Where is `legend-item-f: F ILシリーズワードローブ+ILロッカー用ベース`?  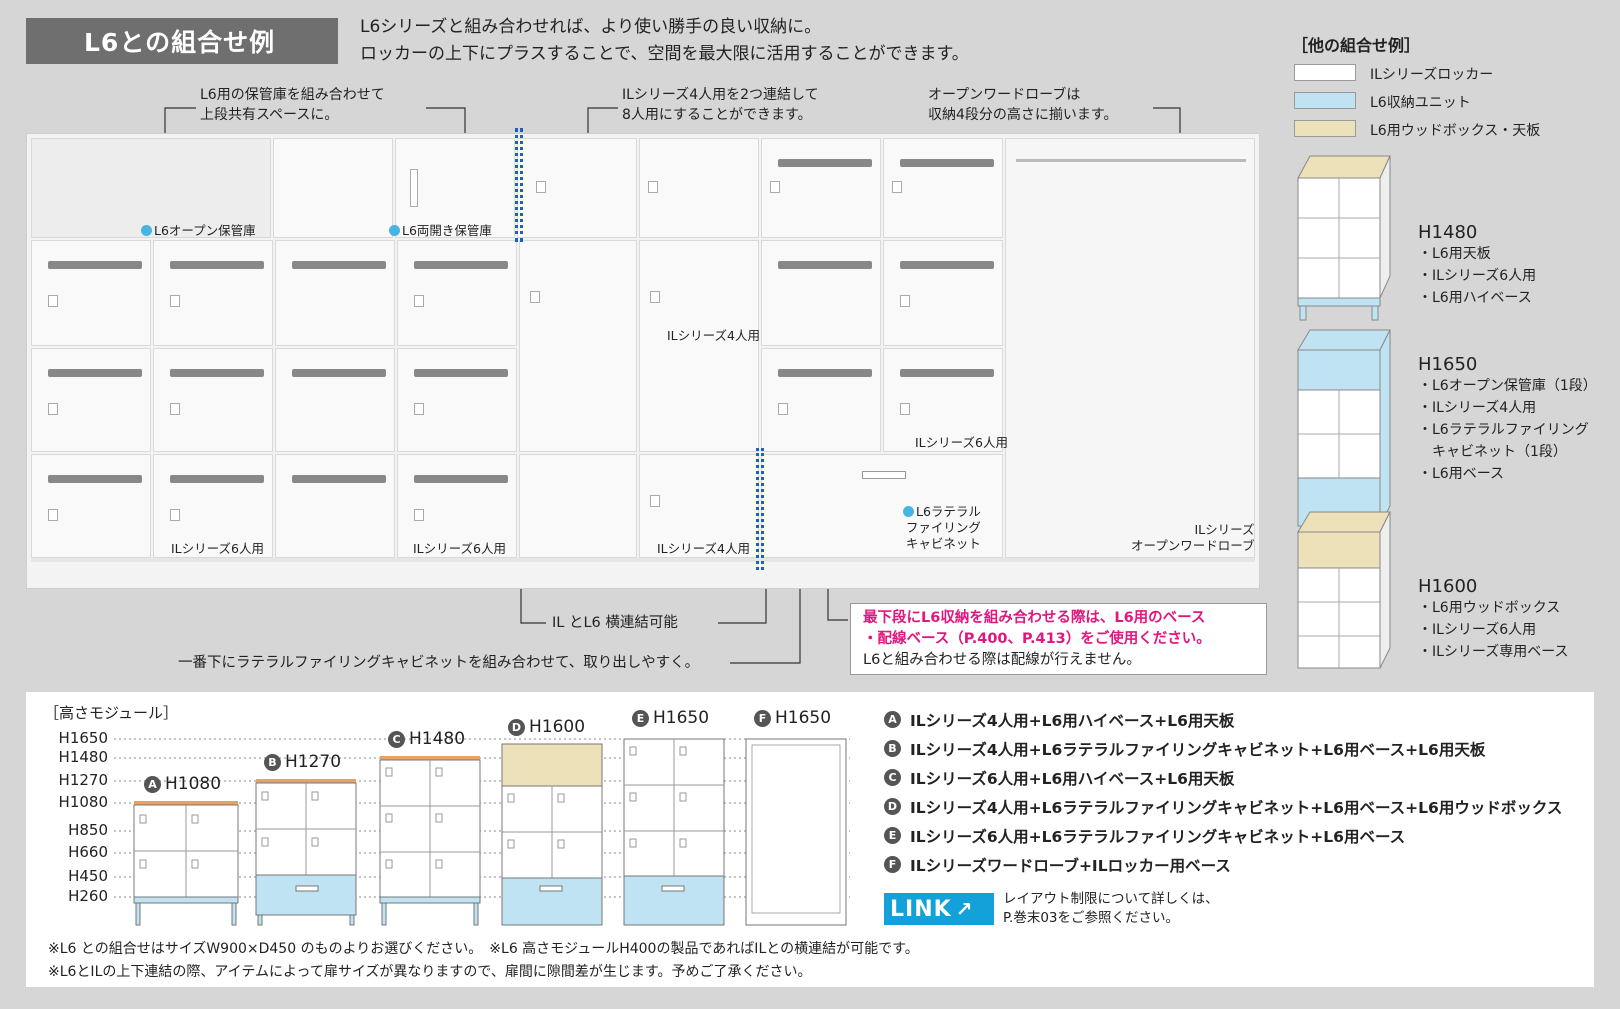 legend-item-f: F ILシリーズワードローブ+ILロッカー用ベース is located at coordinates (1223, 864).